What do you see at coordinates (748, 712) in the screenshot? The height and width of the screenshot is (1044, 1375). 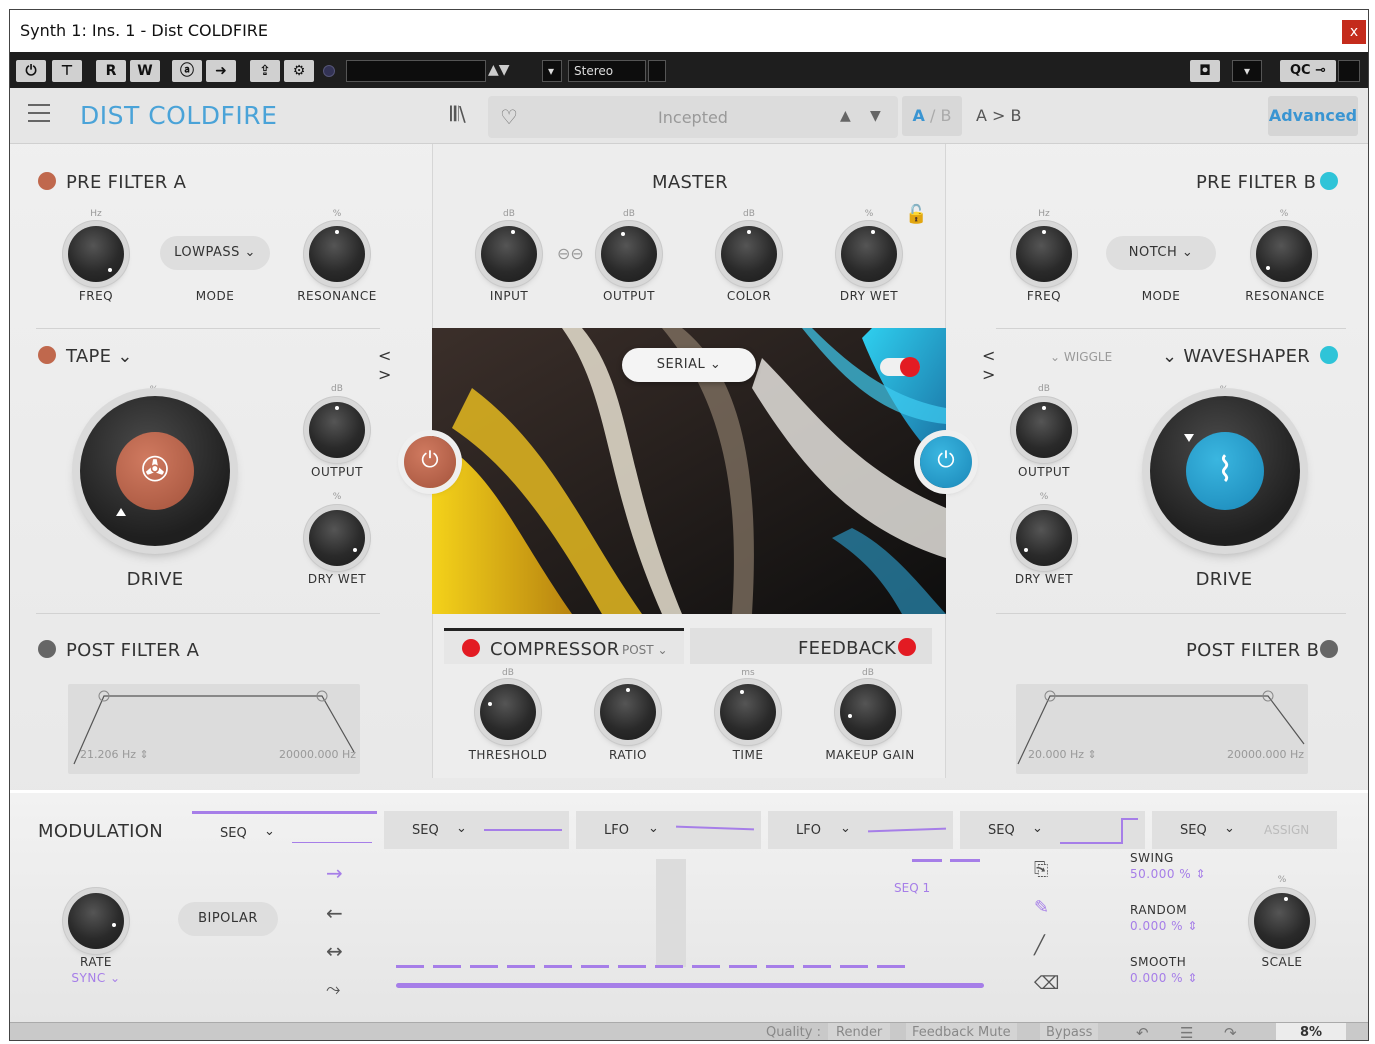 I see `time-knob` at bounding box center [748, 712].